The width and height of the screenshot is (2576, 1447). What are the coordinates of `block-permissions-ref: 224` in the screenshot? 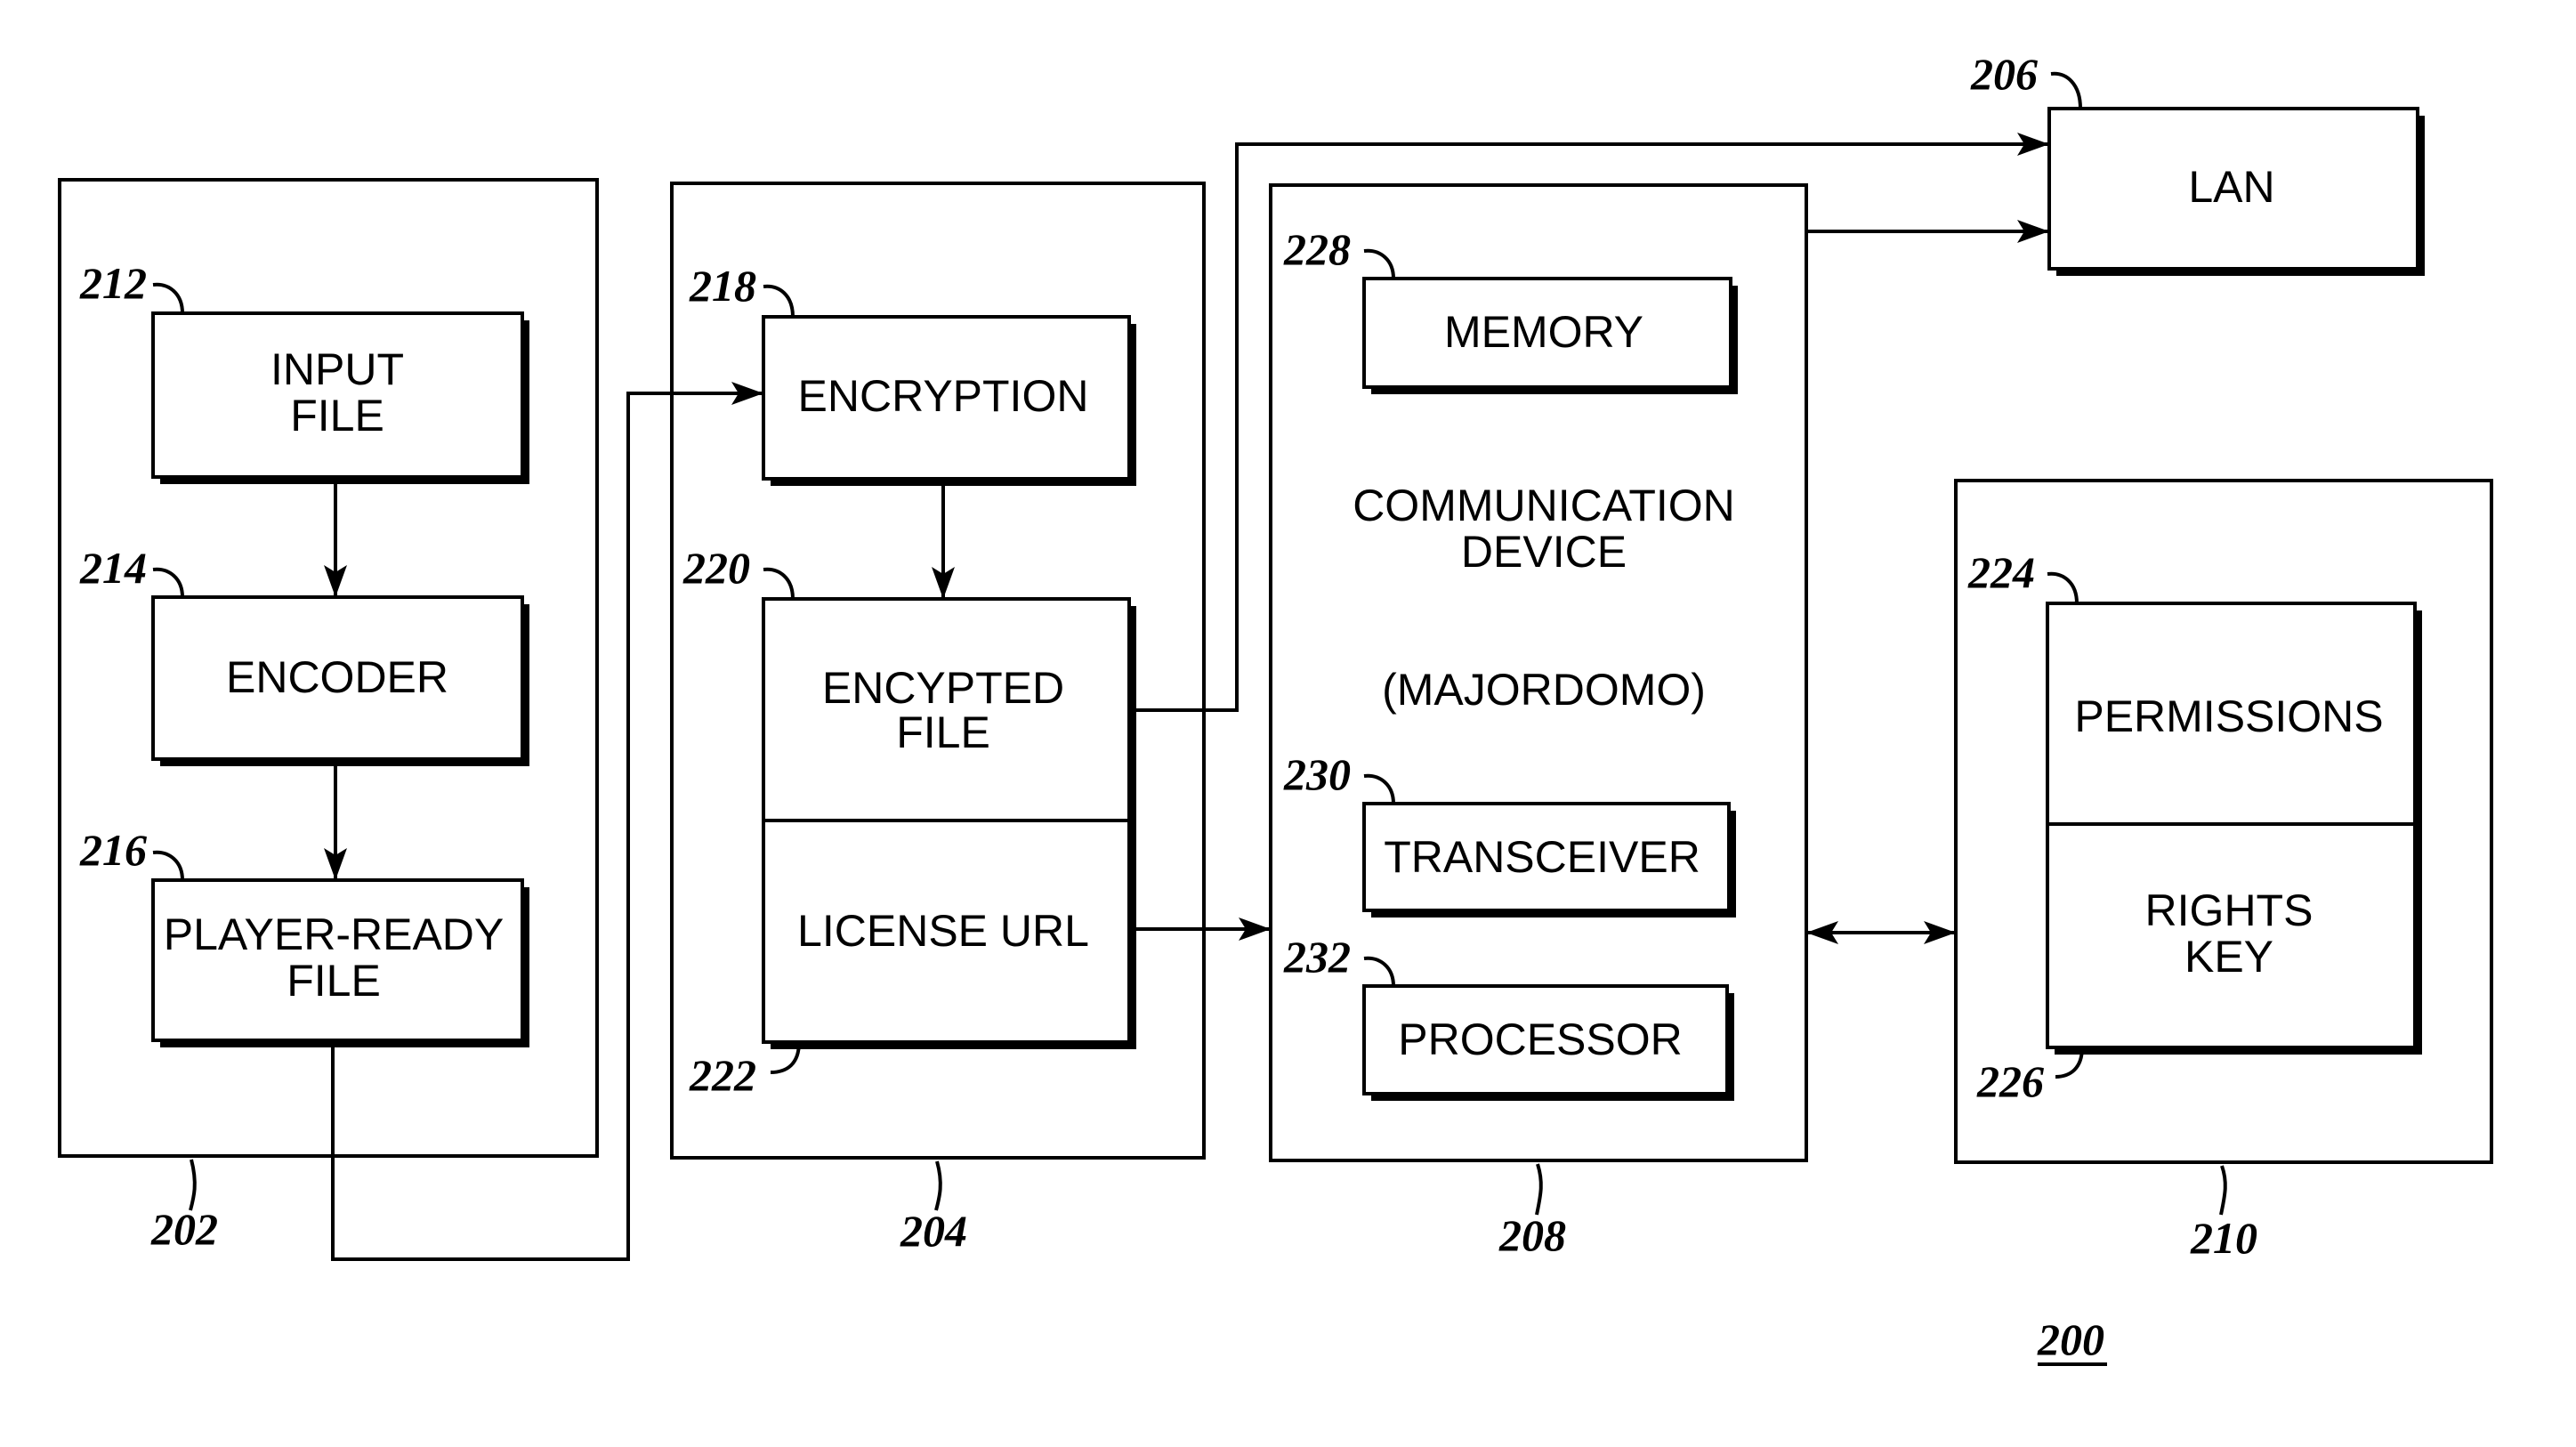 It's located at (2001, 572).